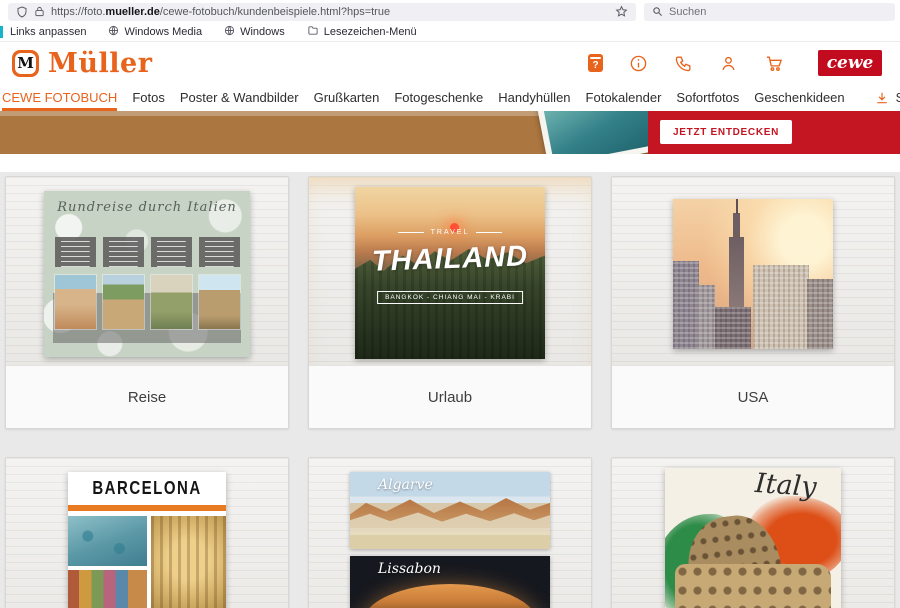 The image size is (900, 608). I want to click on bookmark-links-anpassen: Links anpassen, so click(48, 32).